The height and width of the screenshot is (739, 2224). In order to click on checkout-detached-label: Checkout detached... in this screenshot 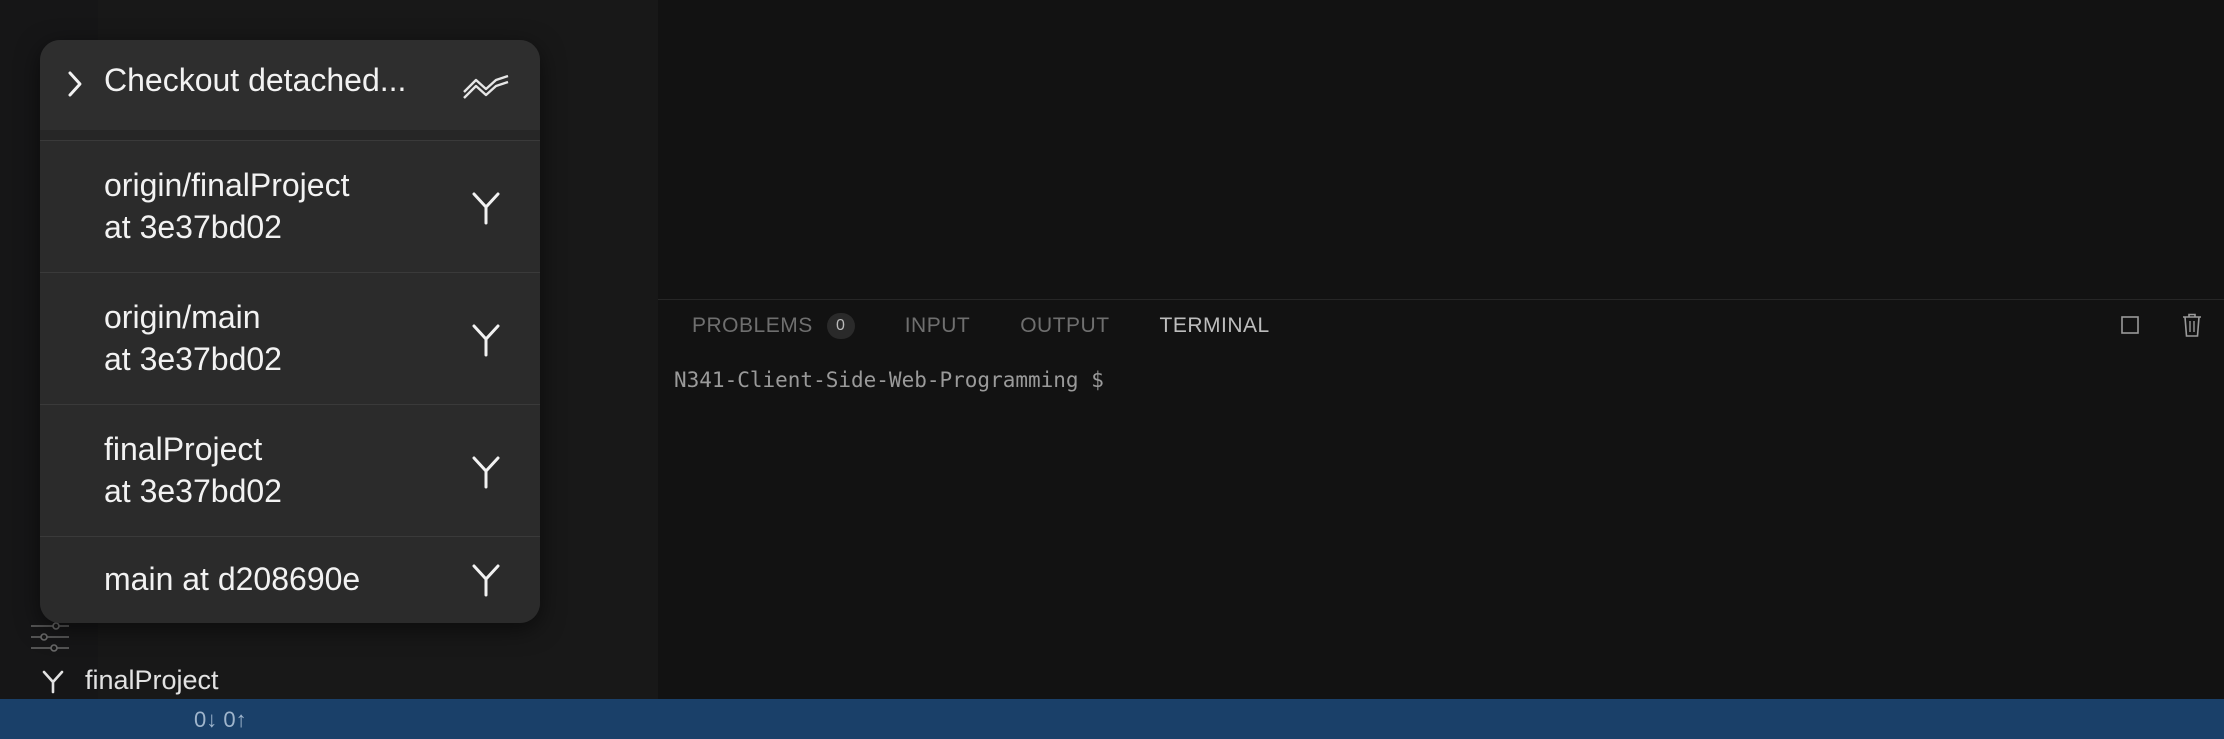, I will do `click(255, 80)`.